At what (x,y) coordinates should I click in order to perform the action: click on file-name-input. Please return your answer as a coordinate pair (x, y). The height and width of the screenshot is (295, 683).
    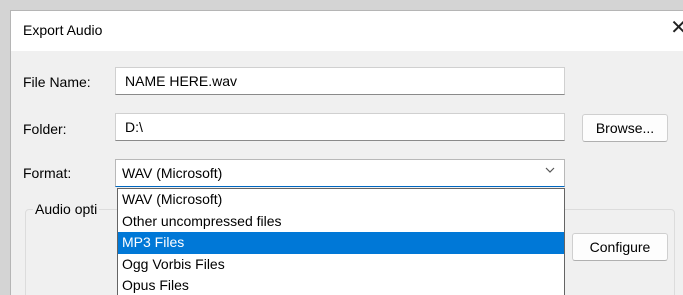
    Looking at the image, I should click on (340, 81).